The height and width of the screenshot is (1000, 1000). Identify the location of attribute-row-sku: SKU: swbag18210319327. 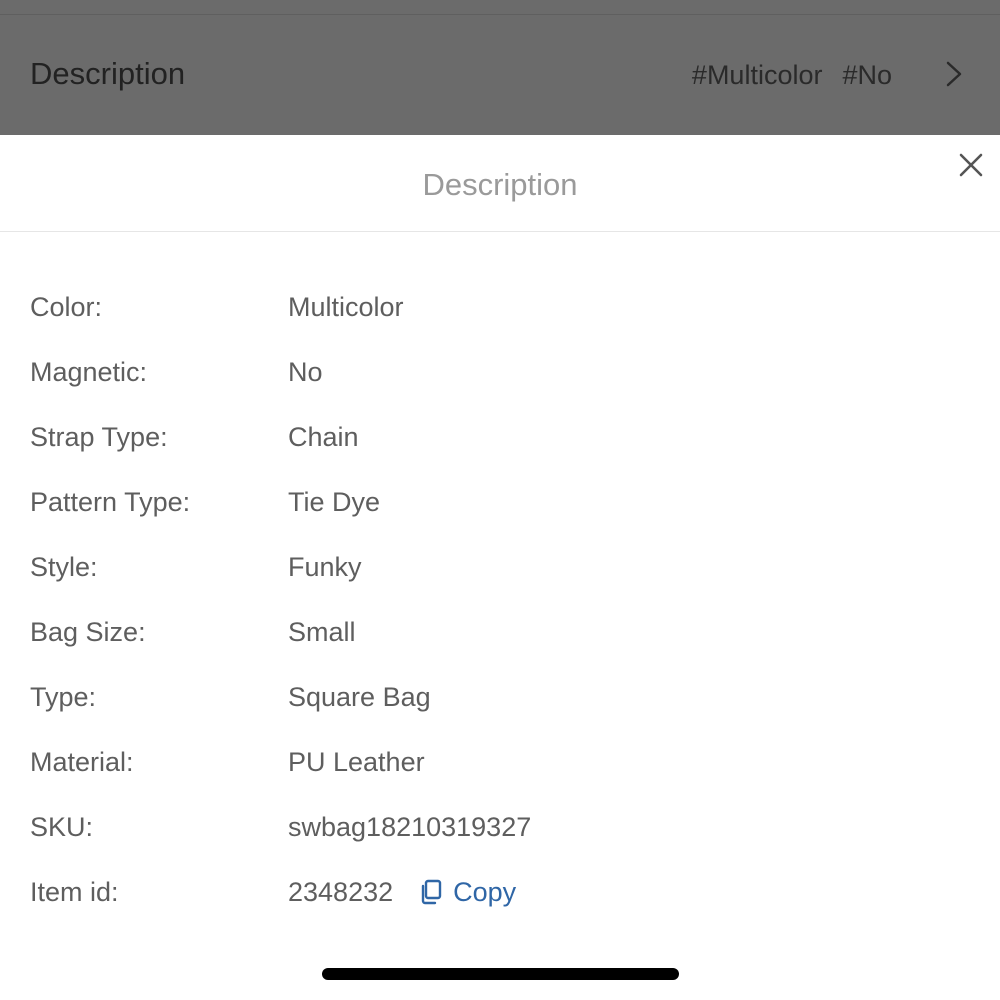
(500, 827).